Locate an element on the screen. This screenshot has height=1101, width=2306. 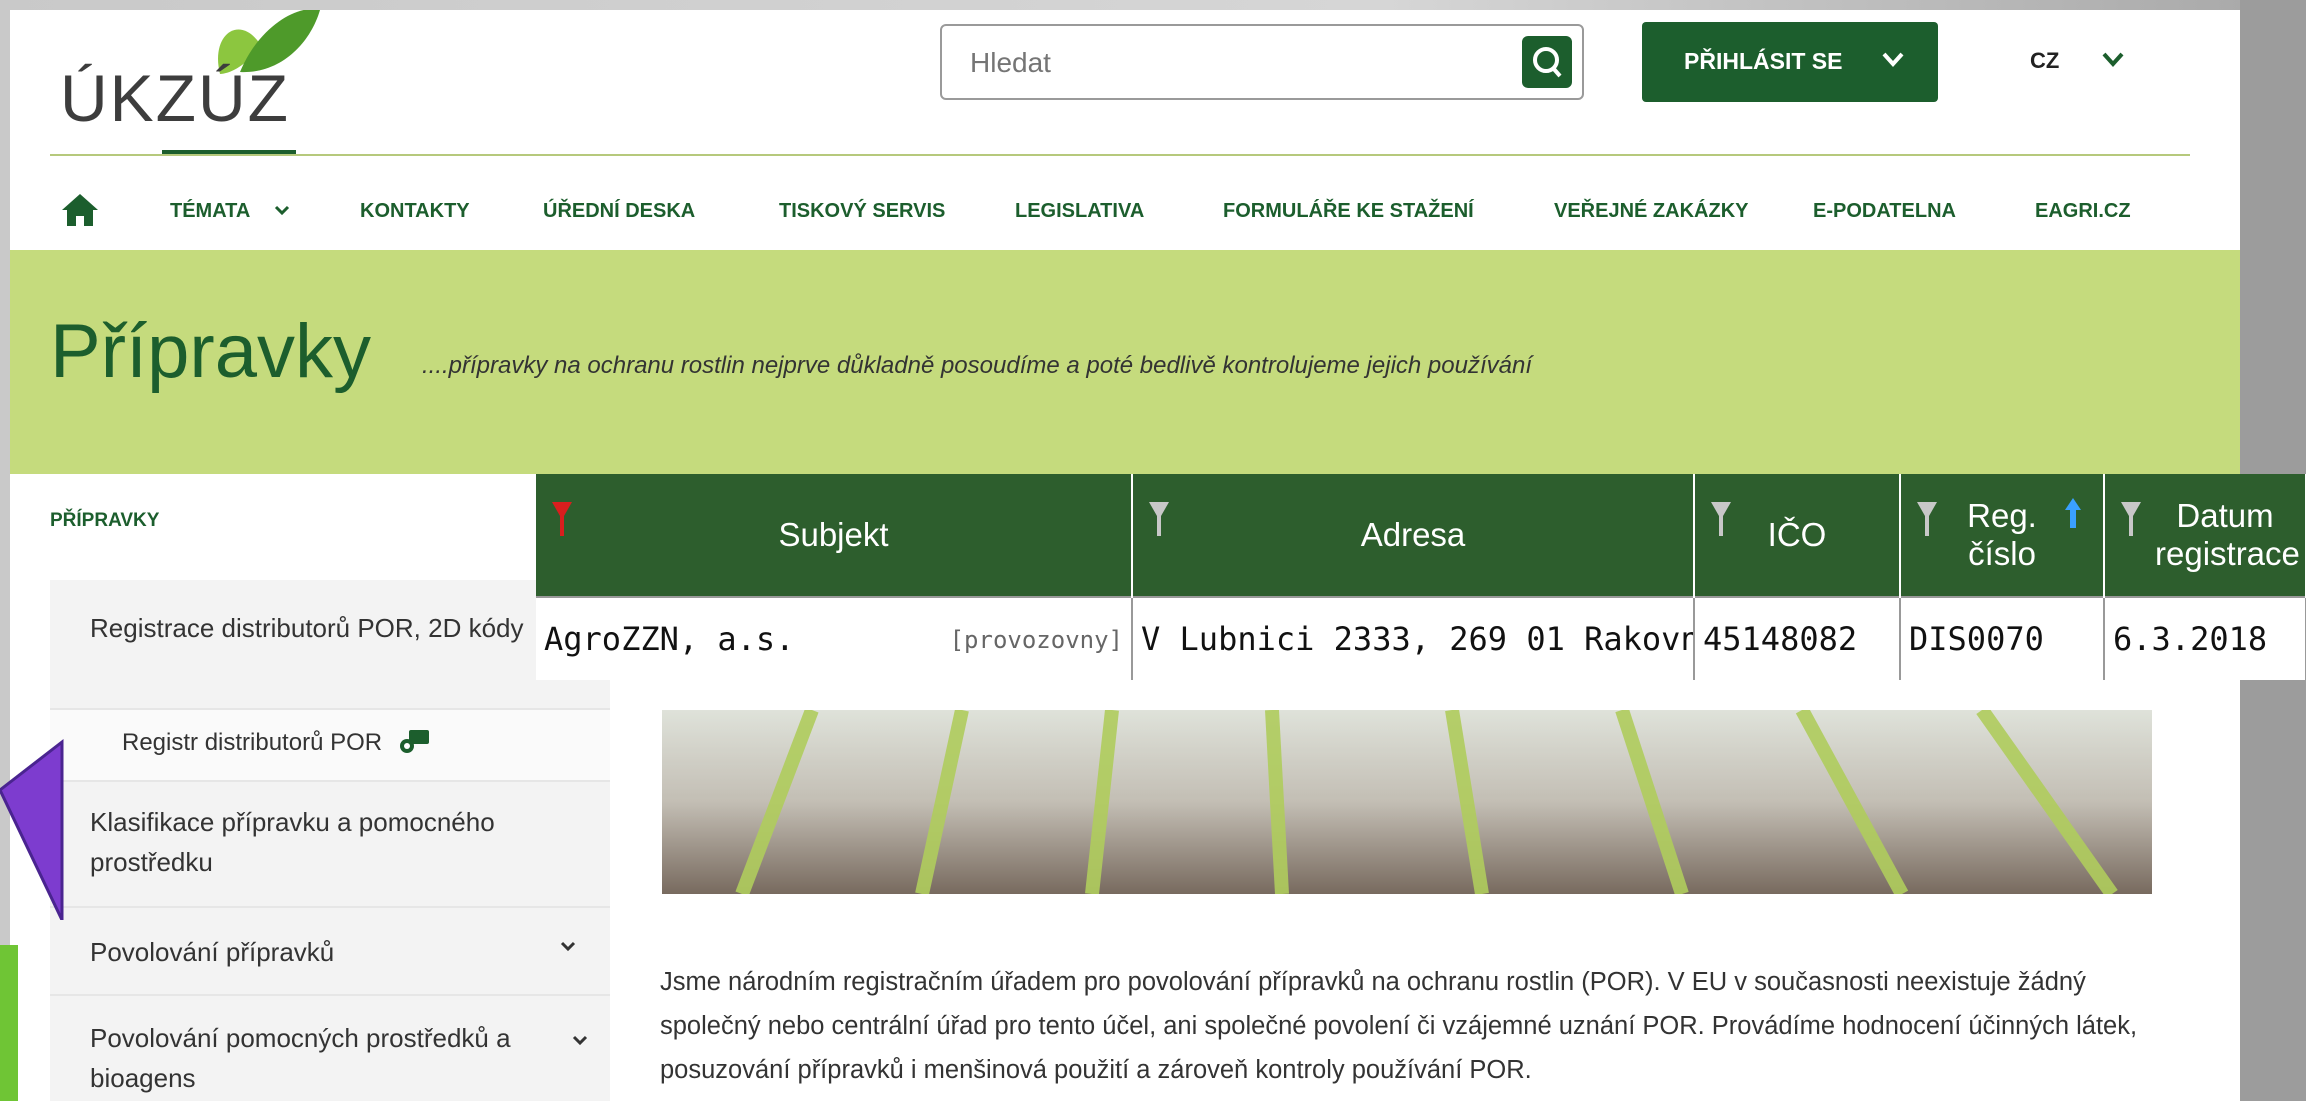
search-input is located at coordinates (1240, 63).